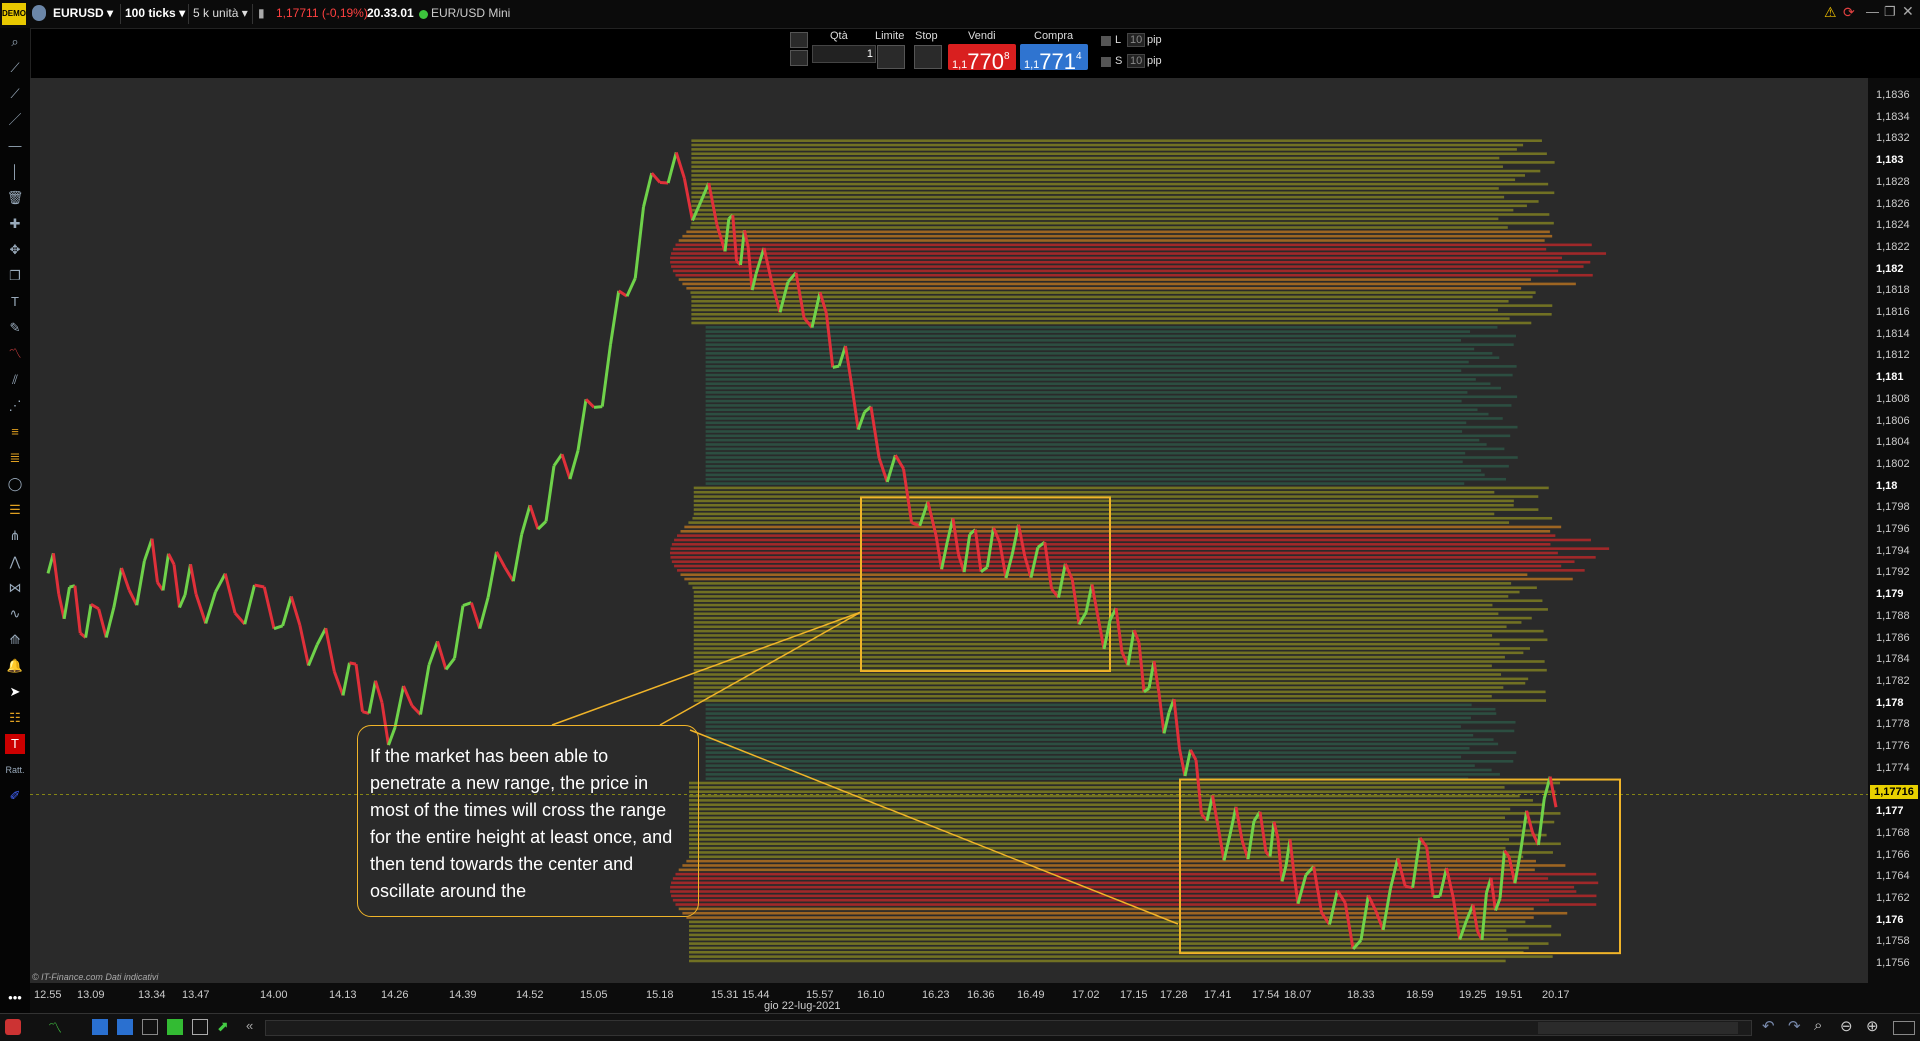  I want to click on pen-icon: ✎, so click(15, 328).